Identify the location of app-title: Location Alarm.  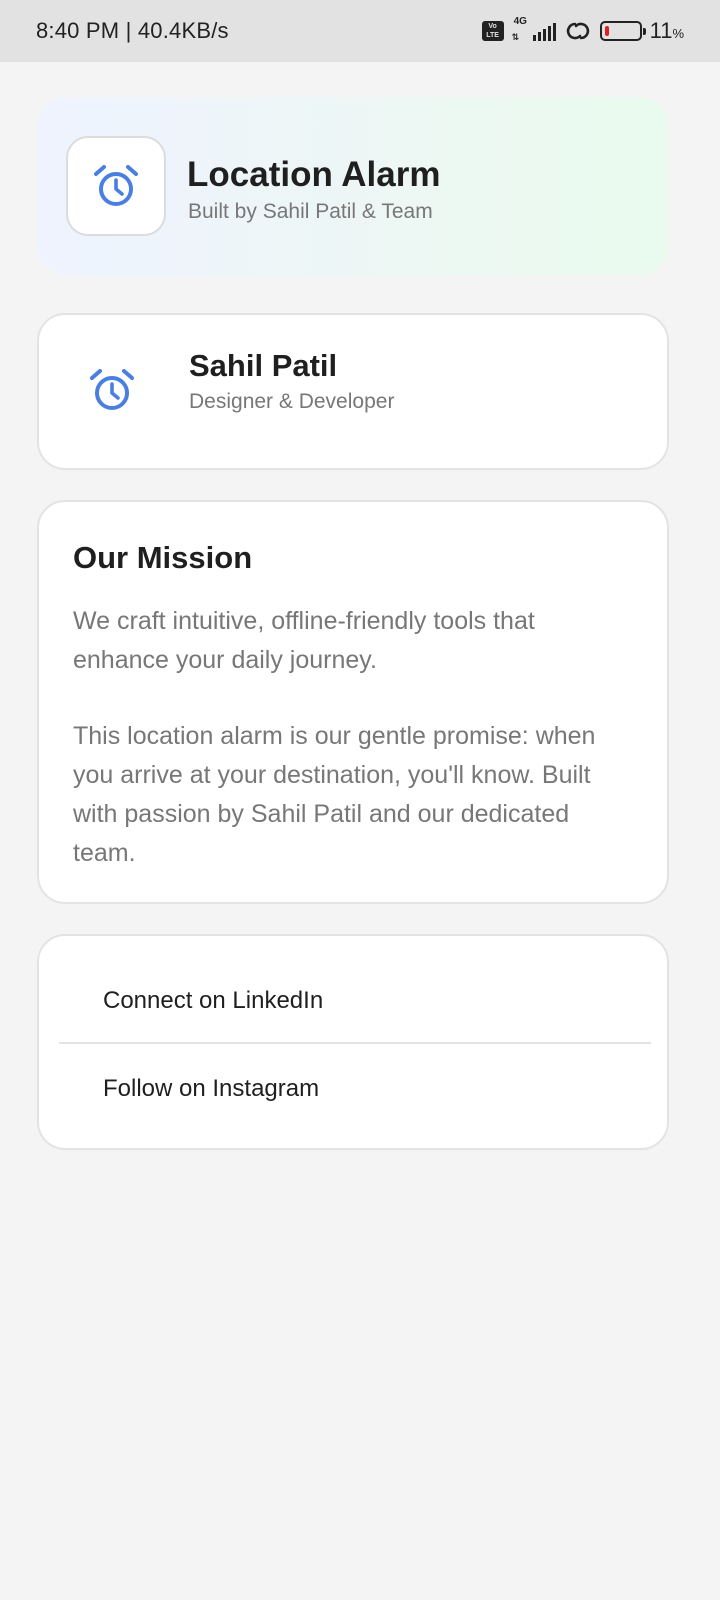
(314, 174).